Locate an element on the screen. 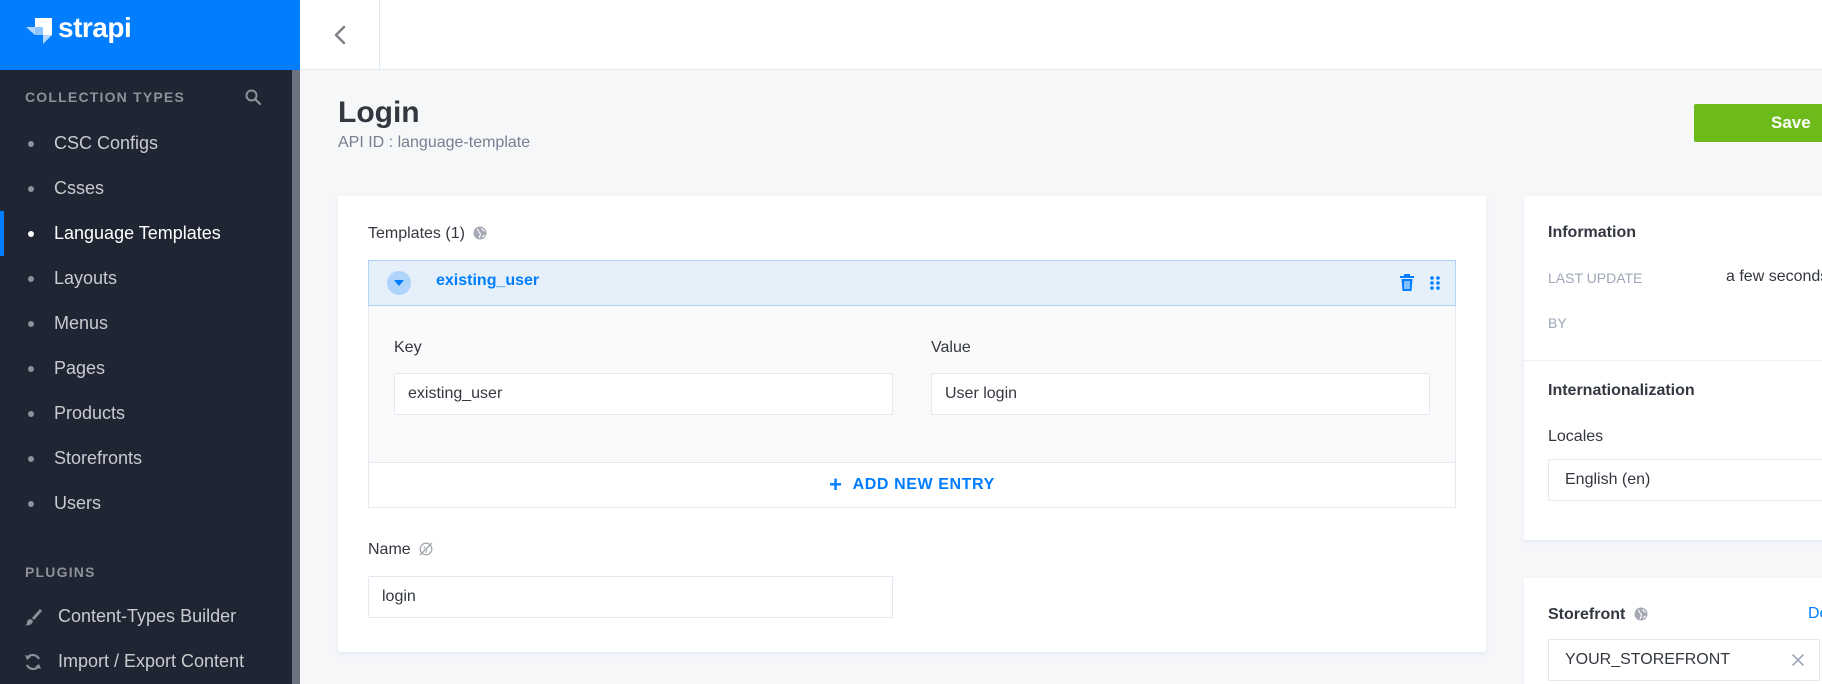 The width and height of the screenshot is (1822, 684). internationalization-title: Internationalization is located at coordinates (1621, 390).